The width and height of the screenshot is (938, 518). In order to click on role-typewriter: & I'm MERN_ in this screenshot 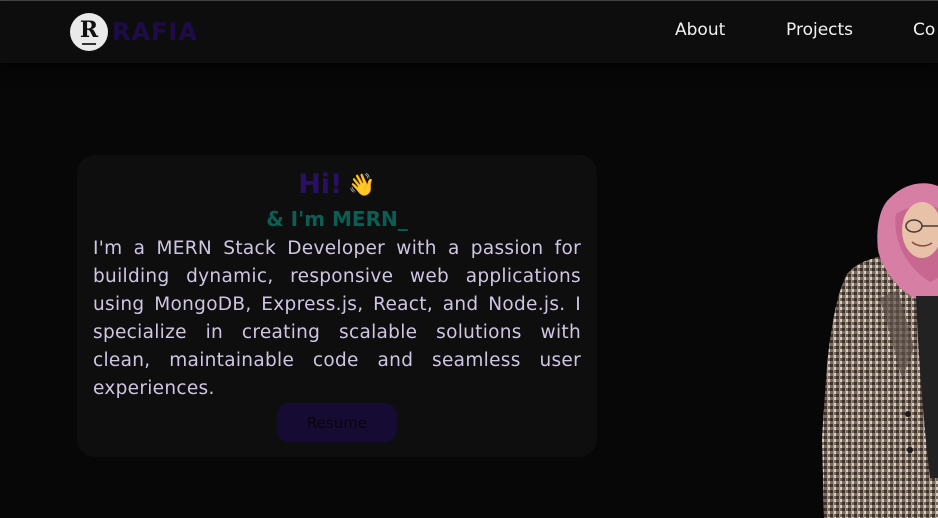, I will do `click(337, 219)`.